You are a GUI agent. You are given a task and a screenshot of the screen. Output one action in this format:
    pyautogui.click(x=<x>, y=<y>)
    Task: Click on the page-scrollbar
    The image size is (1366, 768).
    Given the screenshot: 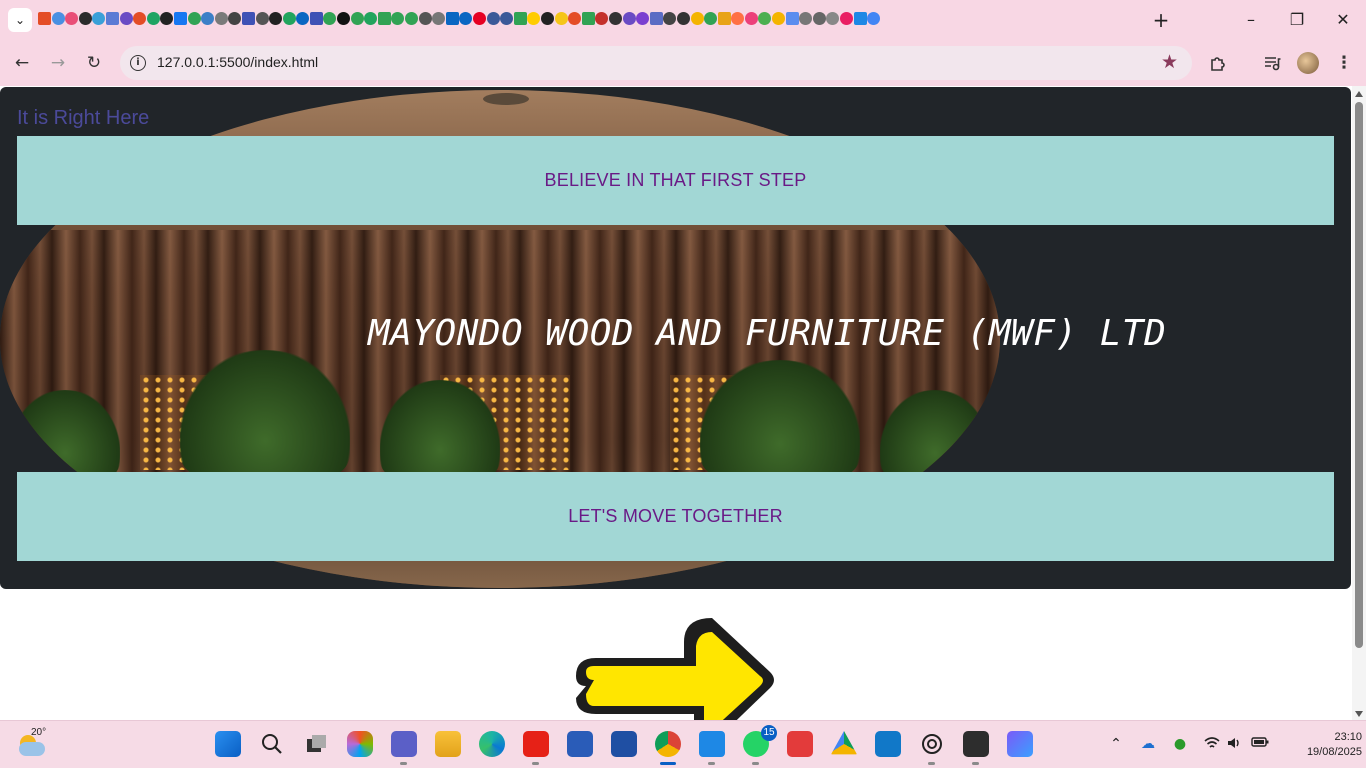 What is the action you would take?
    pyautogui.click(x=1359, y=403)
    